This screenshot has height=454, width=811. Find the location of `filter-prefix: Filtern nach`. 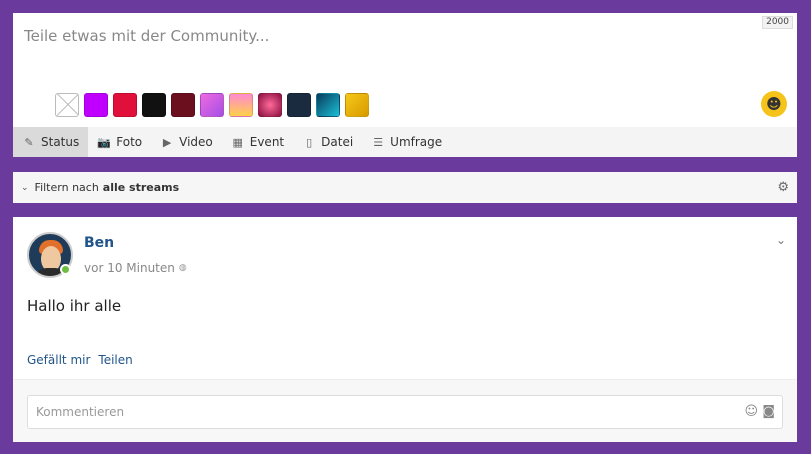

filter-prefix: Filtern nach is located at coordinates (66, 187).